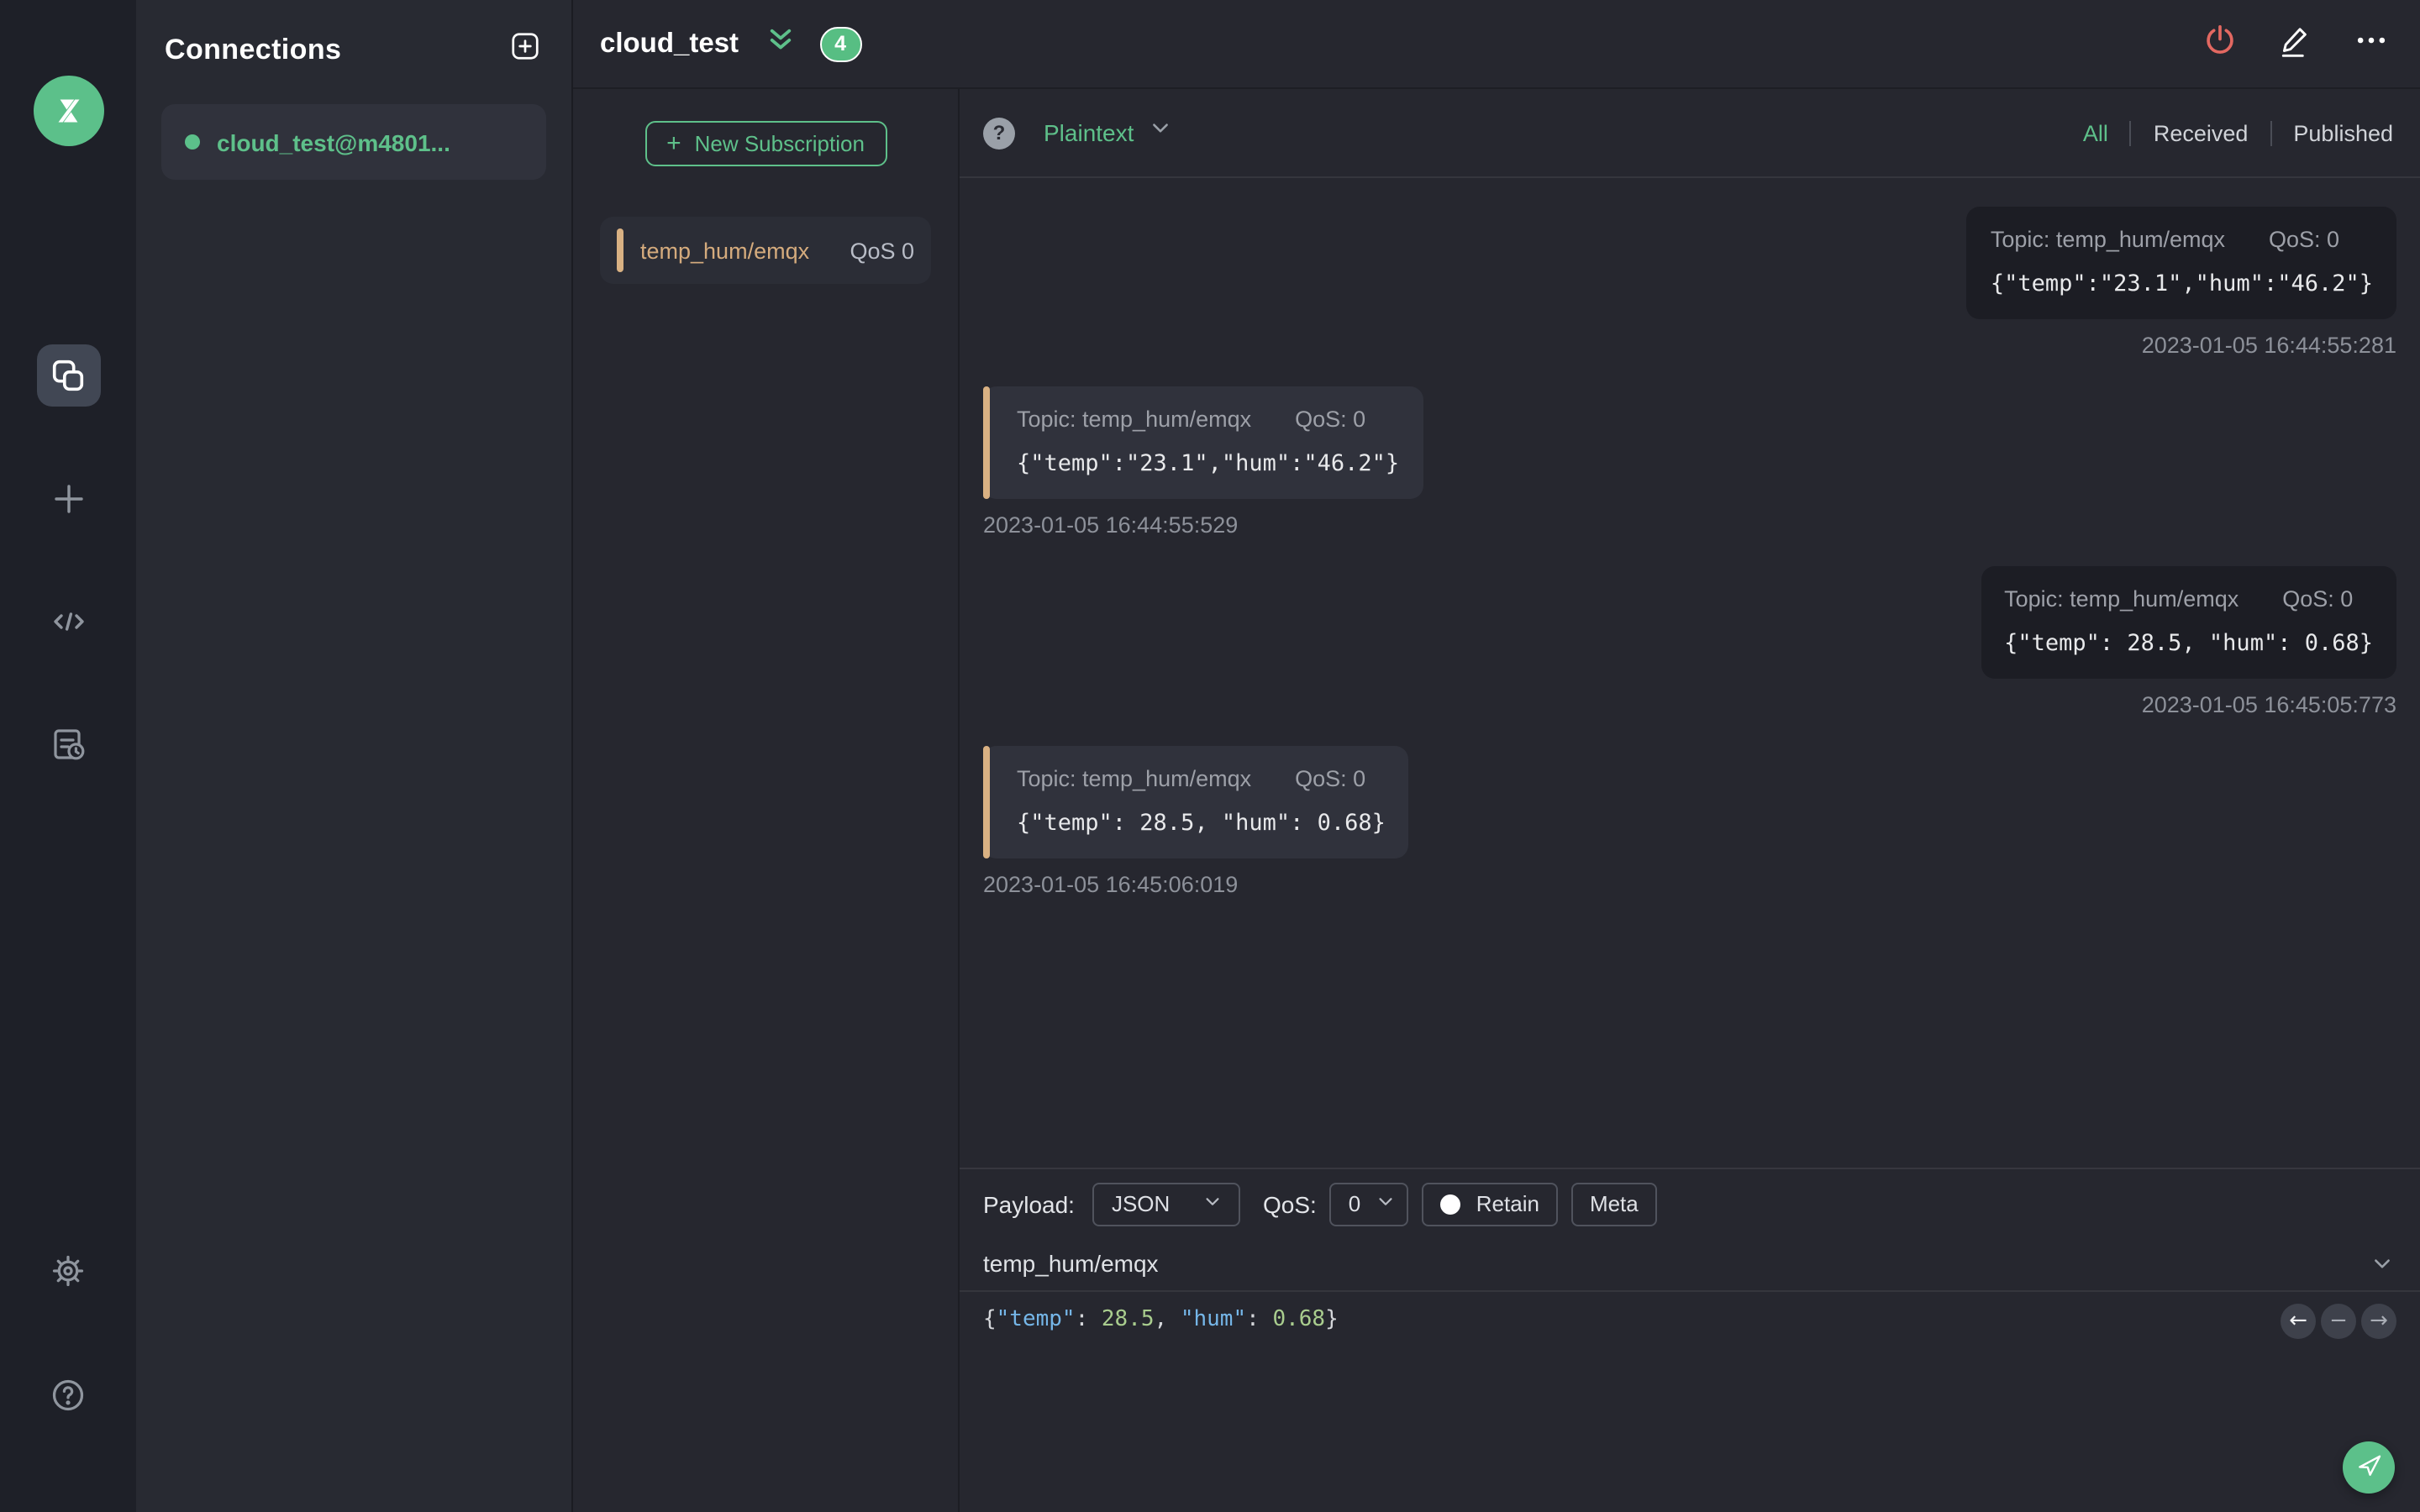 Image resolution: width=2420 pixels, height=1512 pixels. Describe the element at coordinates (2130, 132) in the screenshot. I see `filter-divider` at that location.